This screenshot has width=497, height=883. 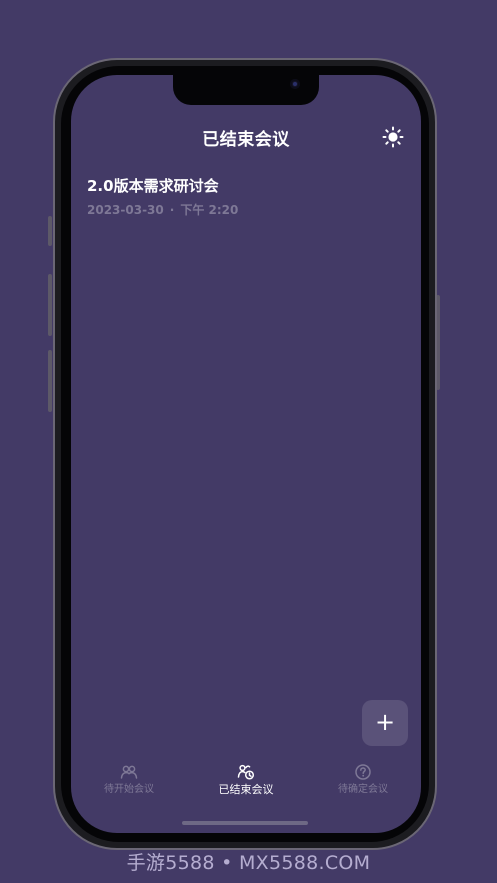 What do you see at coordinates (363, 772) in the screenshot?
I see `question-circle-icon` at bounding box center [363, 772].